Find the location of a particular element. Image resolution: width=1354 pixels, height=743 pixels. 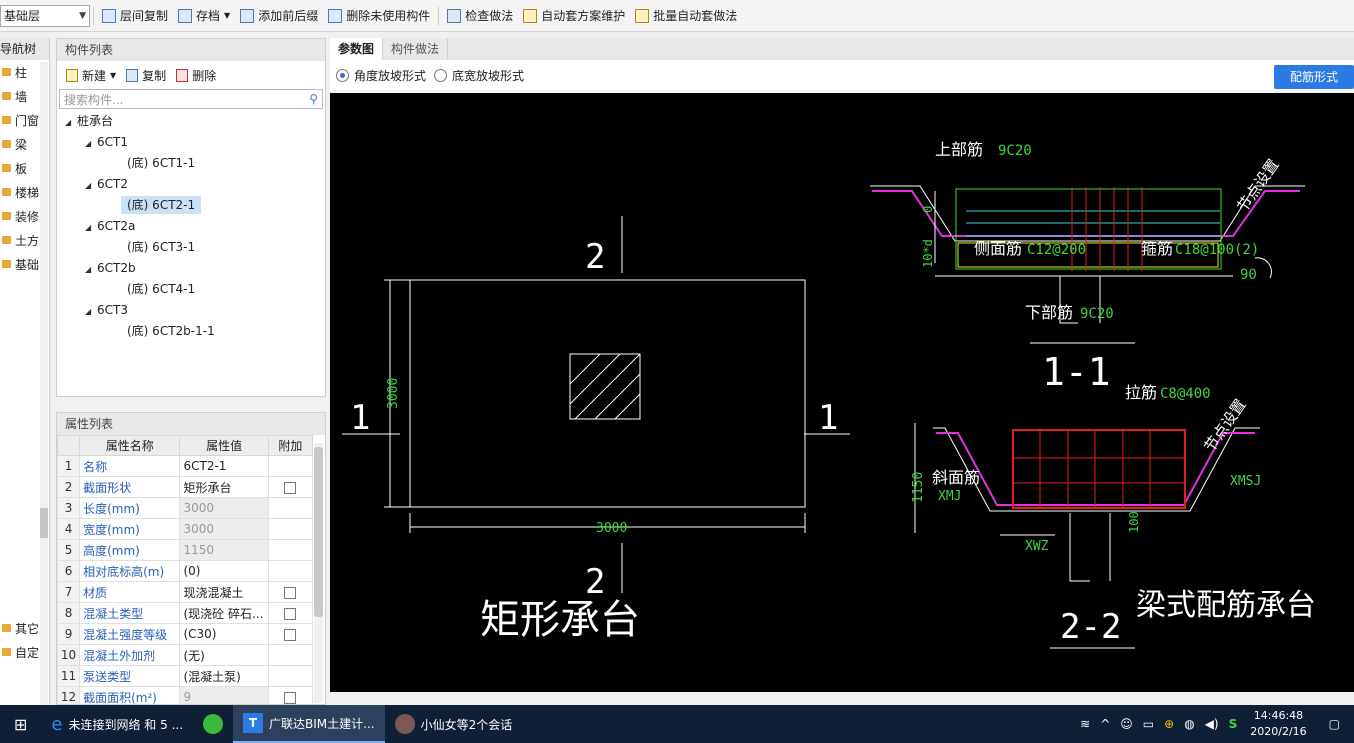

expand-icon: ◢ is located at coordinates (68, 122).